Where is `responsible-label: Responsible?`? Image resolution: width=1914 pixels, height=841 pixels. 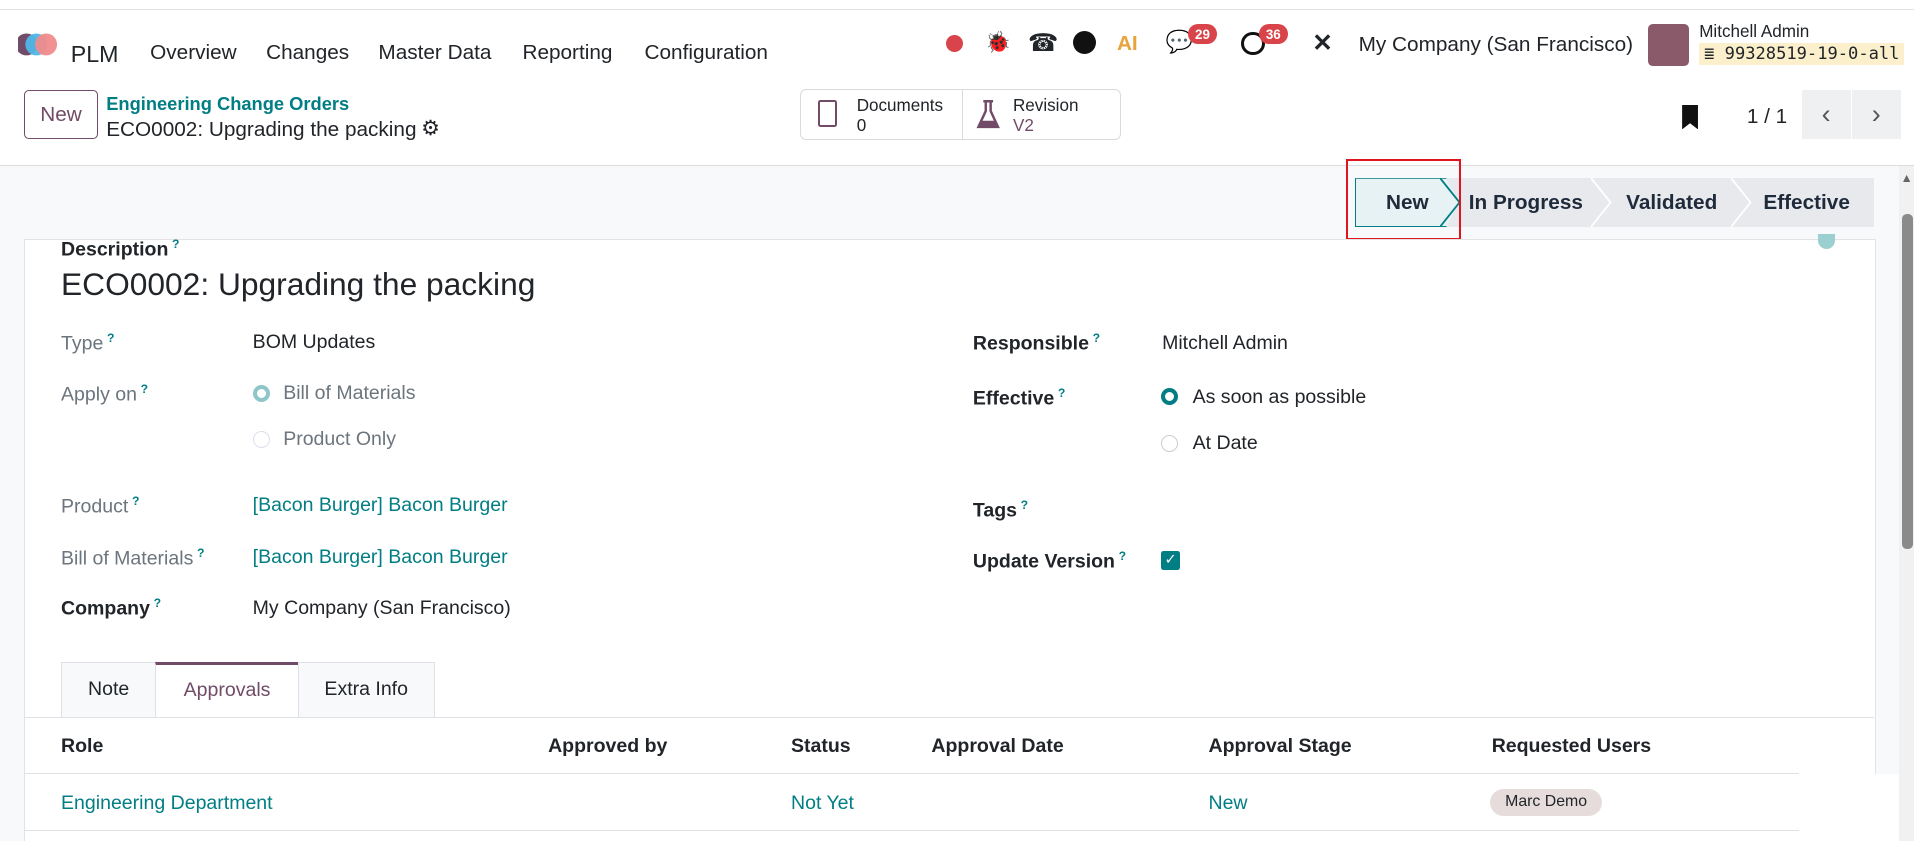 responsible-label: Responsible? is located at coordinates (1036, 342).